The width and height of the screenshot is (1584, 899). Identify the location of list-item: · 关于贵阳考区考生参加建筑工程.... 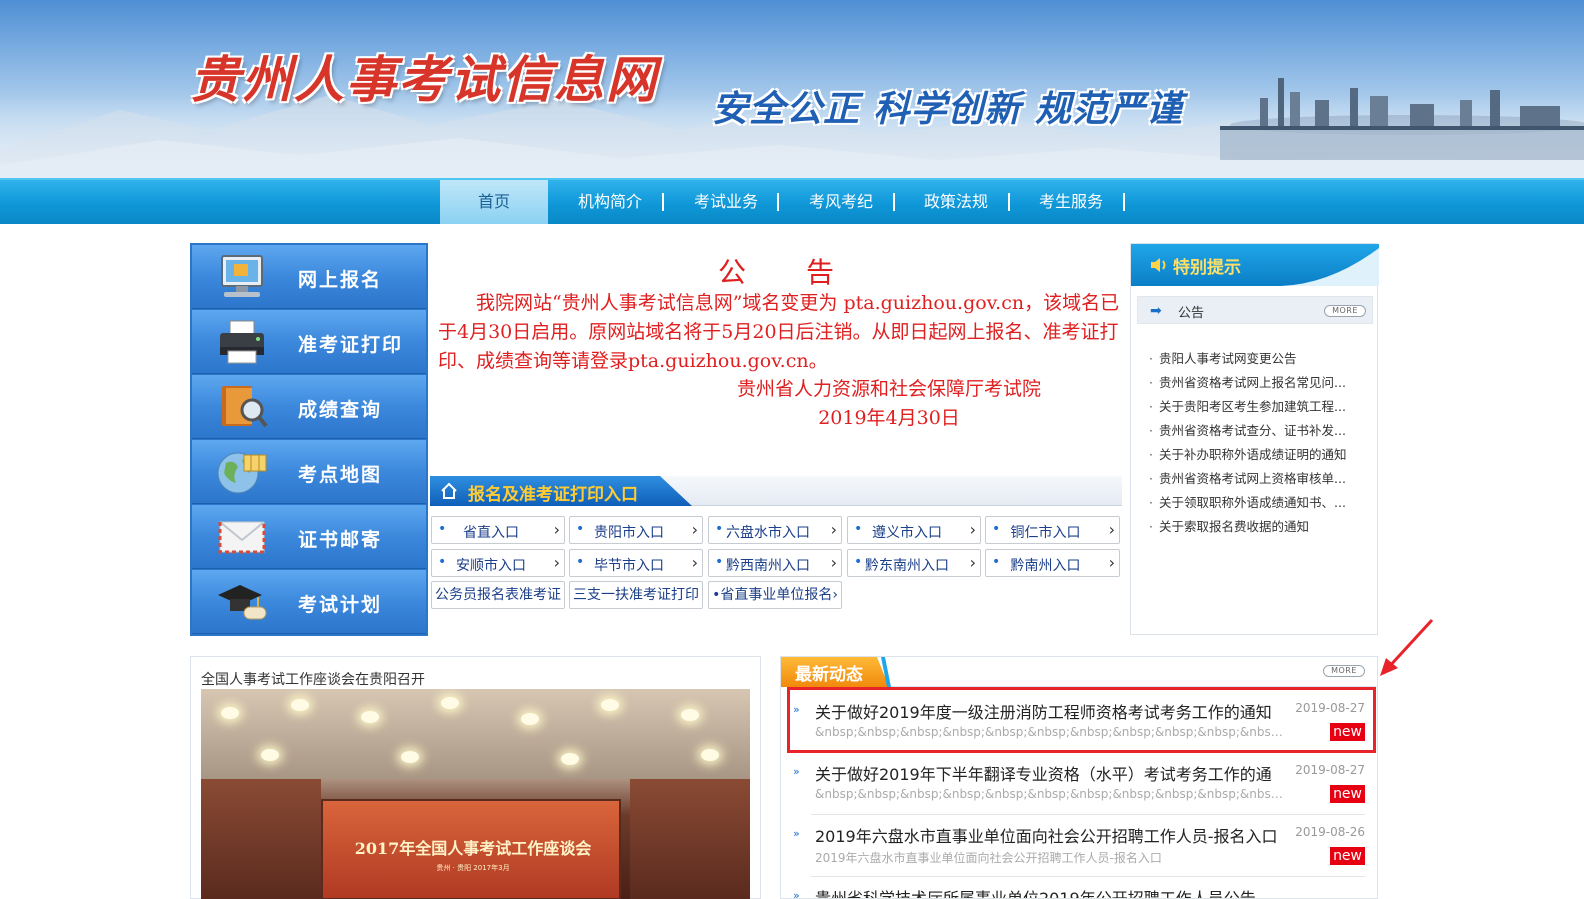
(1262, 406).